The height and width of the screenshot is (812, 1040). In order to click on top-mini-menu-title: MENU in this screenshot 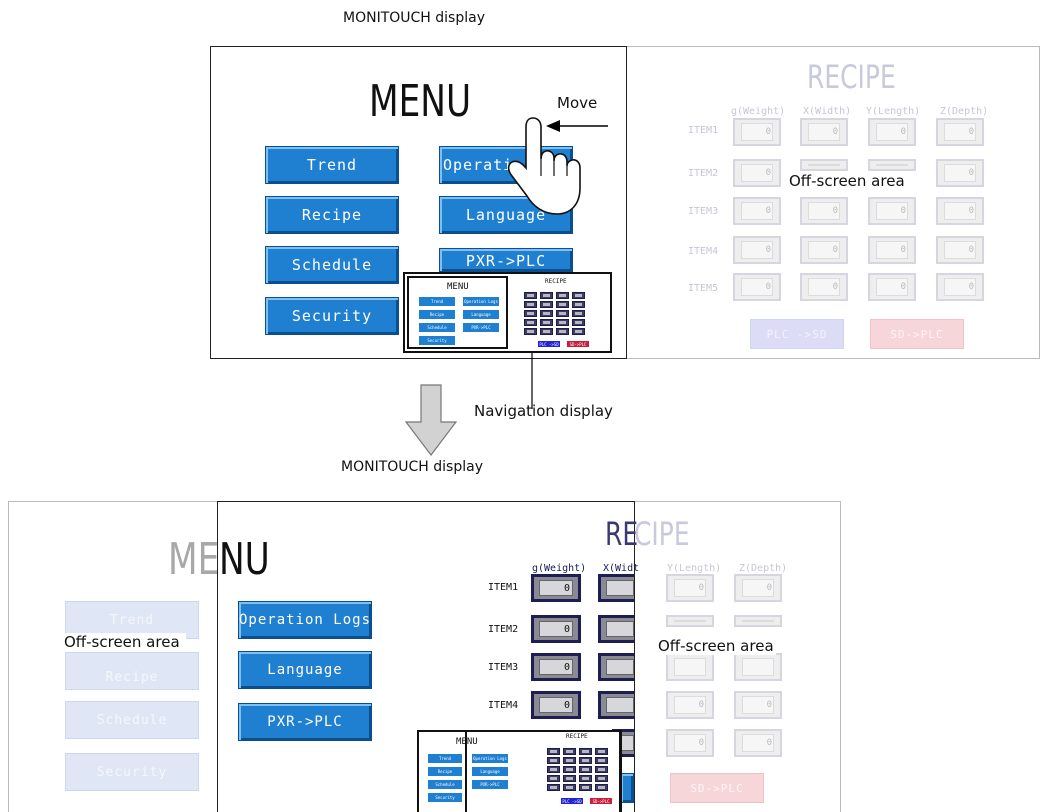, I will do `click(458, 287)`.